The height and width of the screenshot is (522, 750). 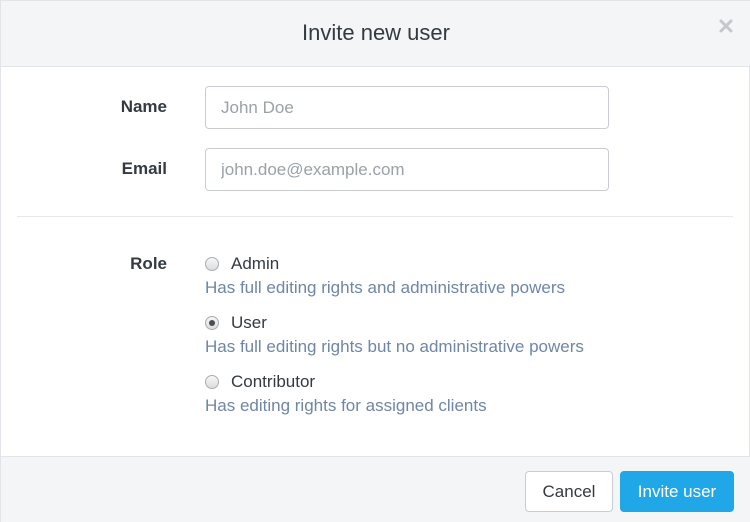 I want to click on admin-radio-label: Admin, so click(x=255, y=264).